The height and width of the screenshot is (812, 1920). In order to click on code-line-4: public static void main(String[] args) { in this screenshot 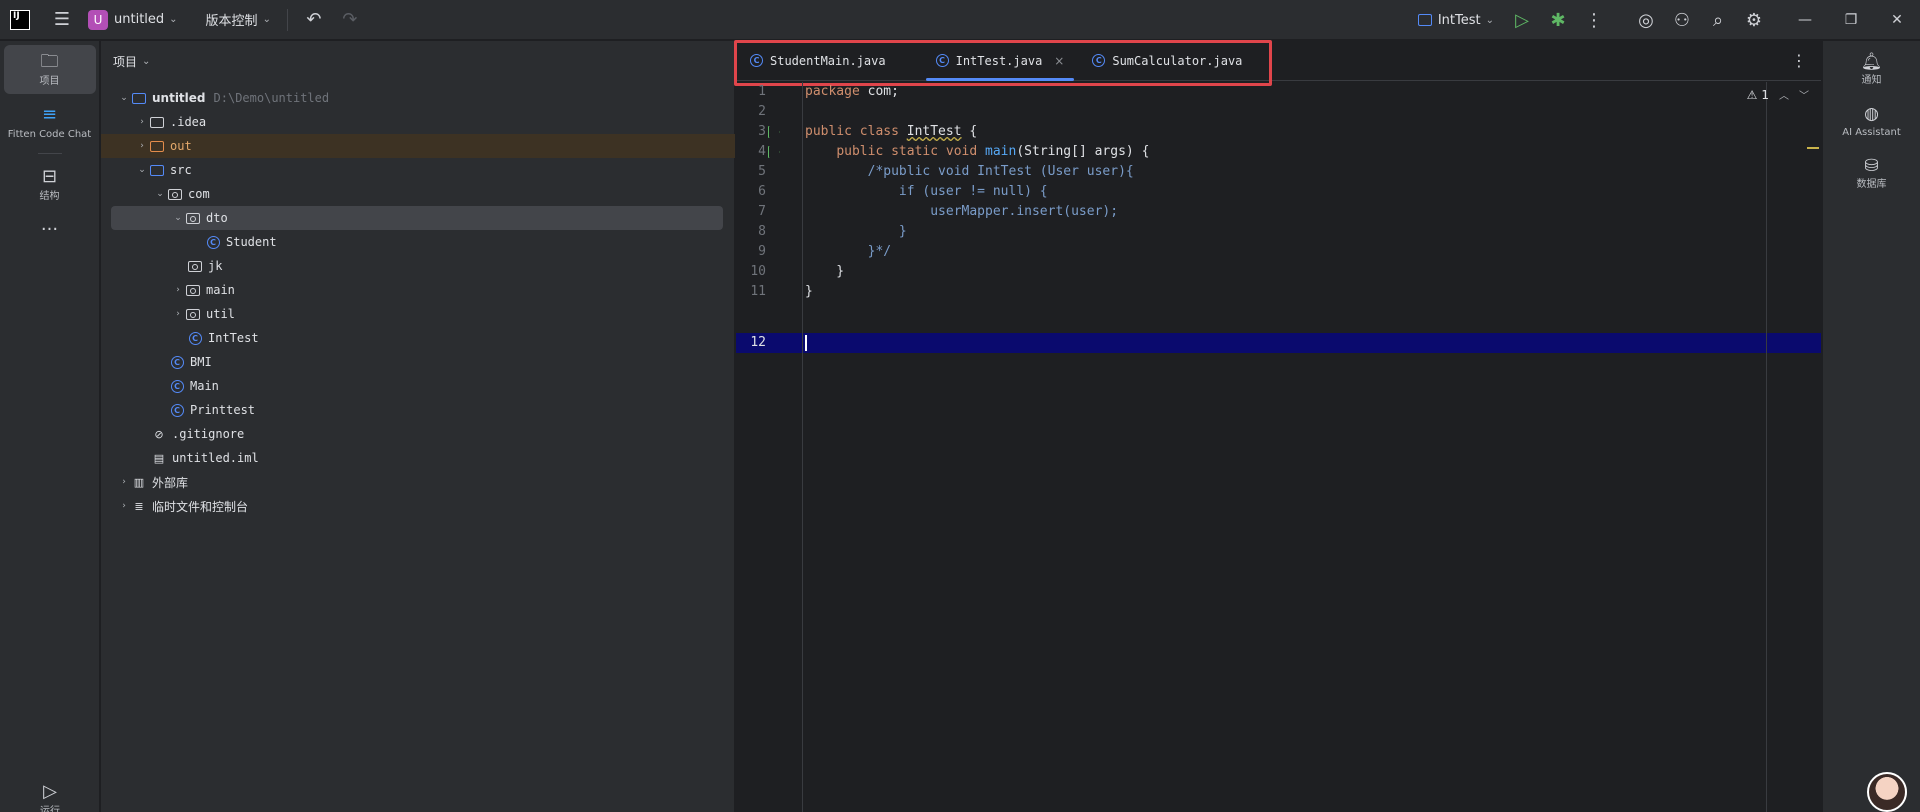, I will do `click(977, 152)`.